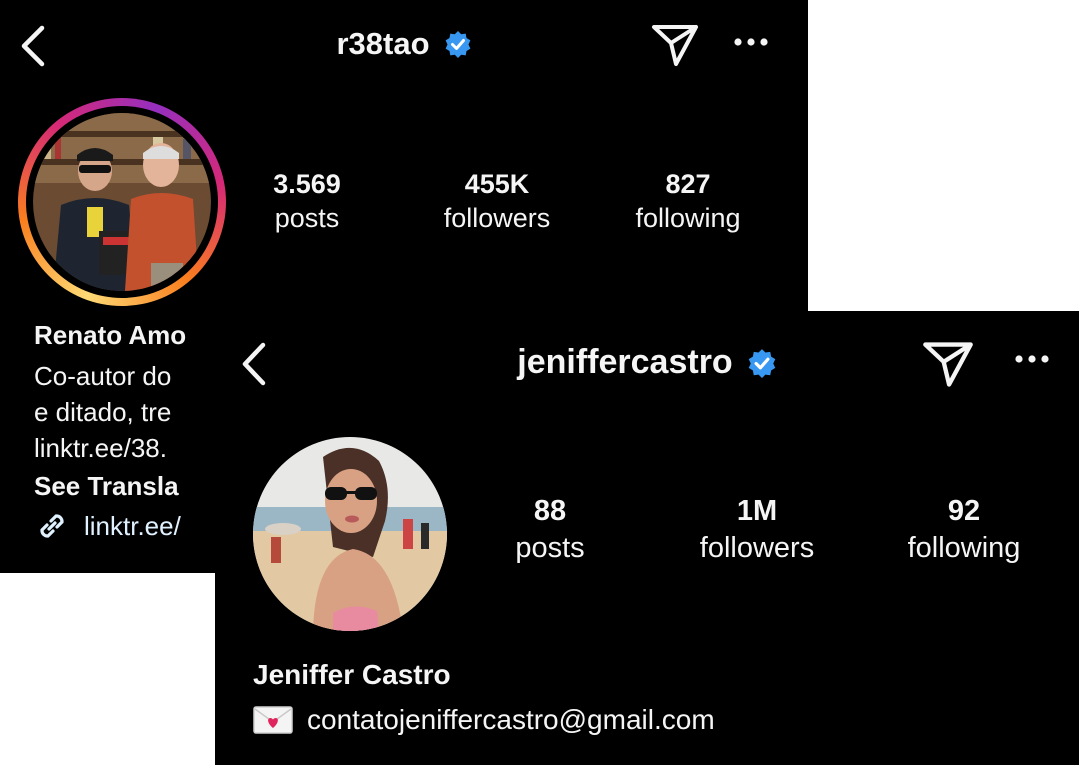  I want to click on profile-link: linktr.ee/, so click(107, 526).